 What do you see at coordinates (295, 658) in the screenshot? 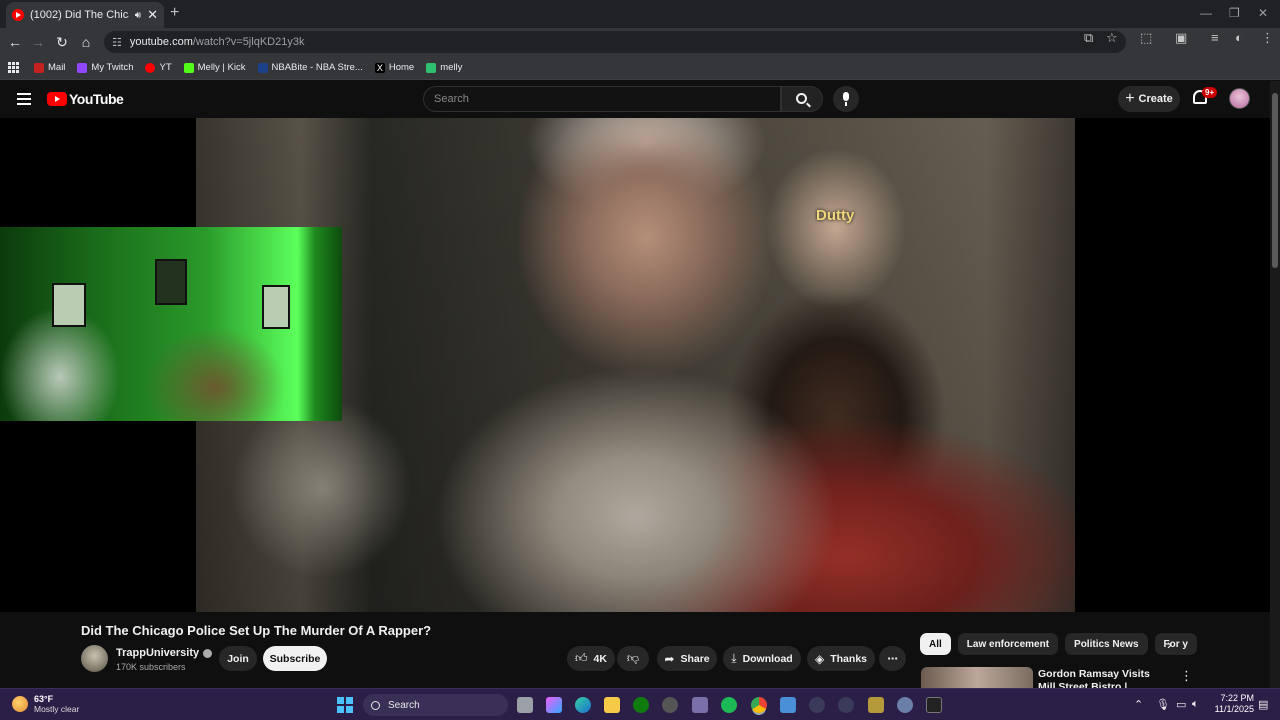
I see `subscribe-button: Subscribe` at bounding box center [295, 658].